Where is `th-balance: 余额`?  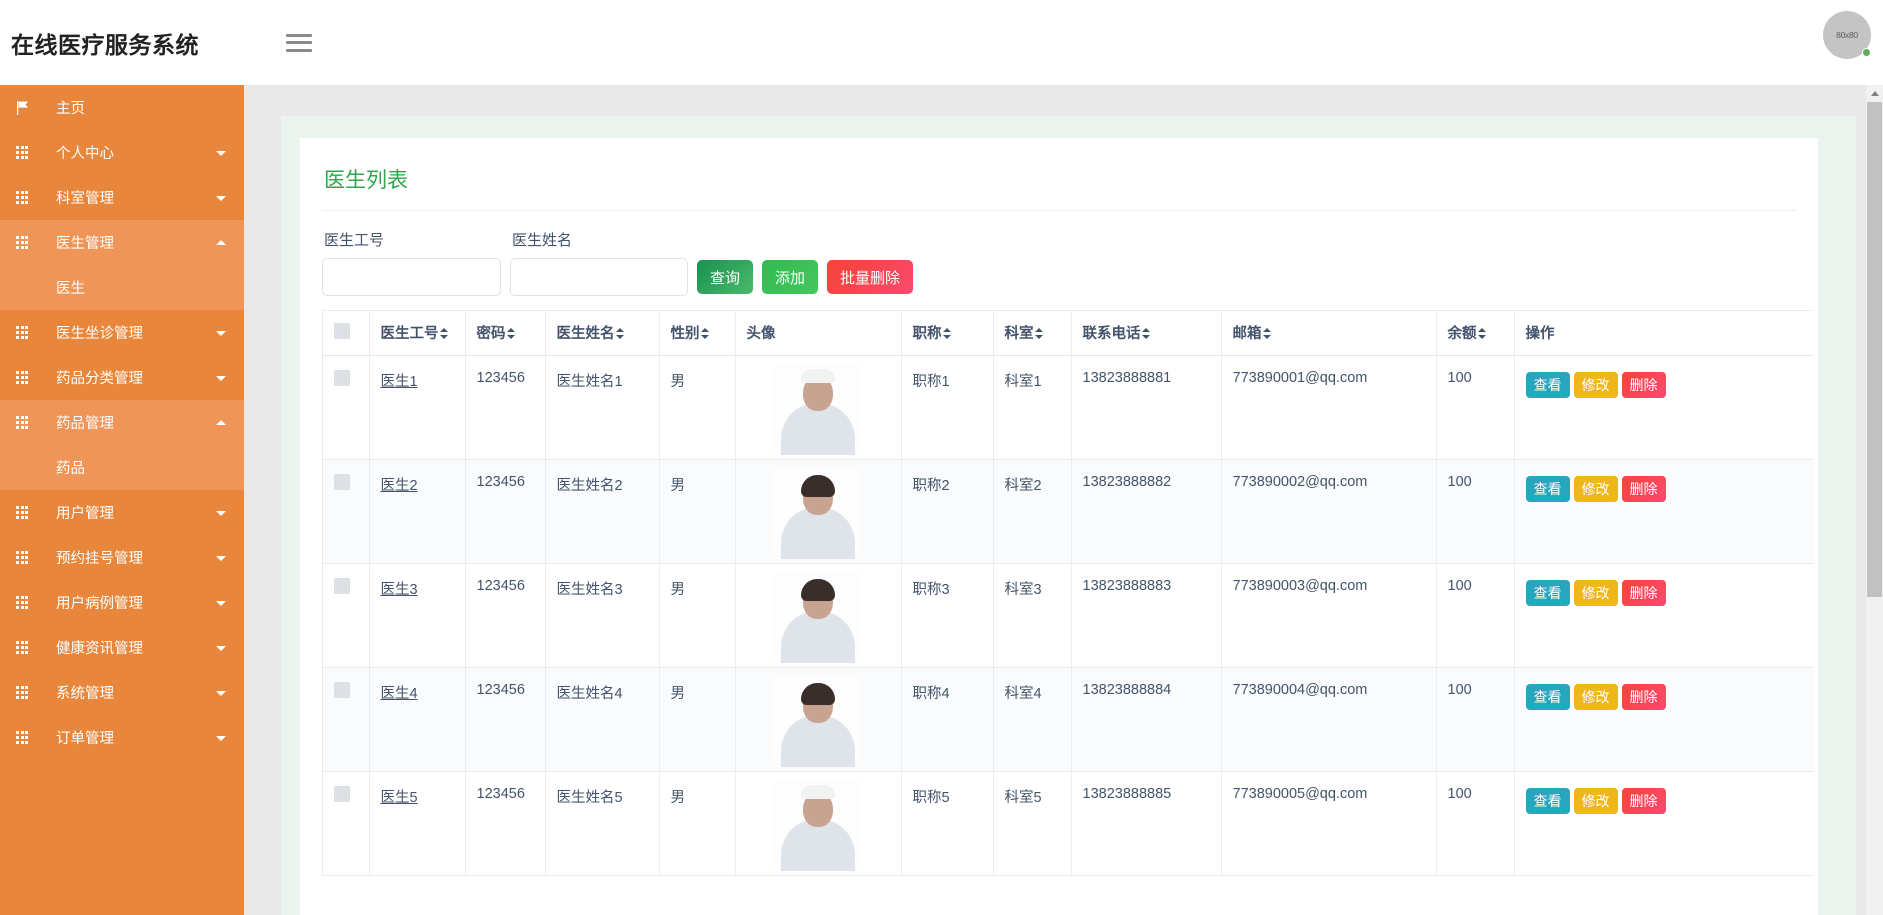 th-balance: 余额 is located at coordinates (1475, 333).